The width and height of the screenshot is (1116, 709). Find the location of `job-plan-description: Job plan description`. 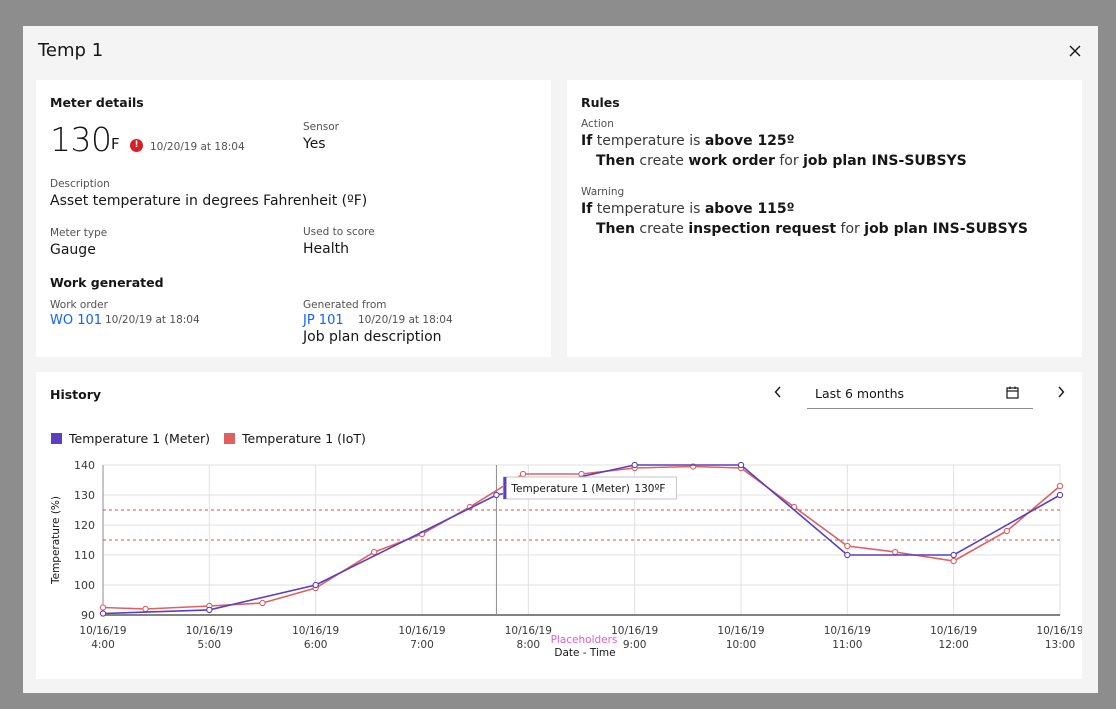

job-plan-description: Job plan description is located at coordinates (372, 337).